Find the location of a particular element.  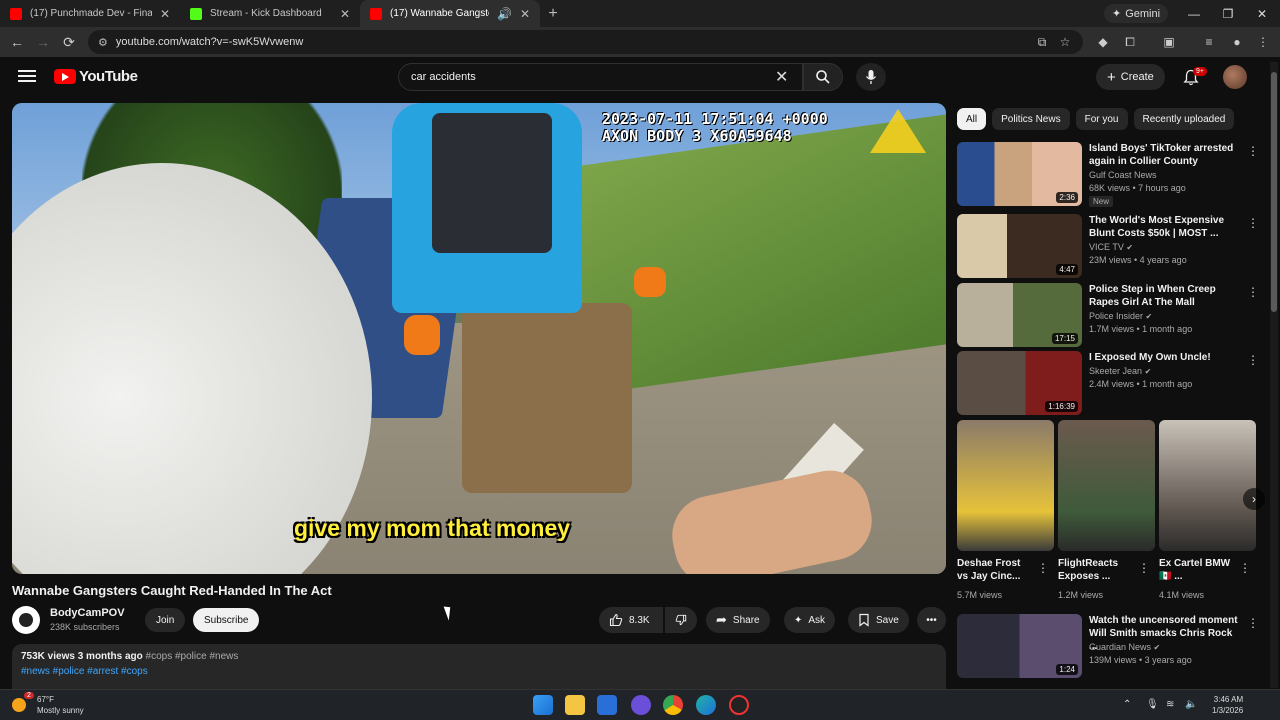

new-tab-button: + is located at coordinates (553, 14).